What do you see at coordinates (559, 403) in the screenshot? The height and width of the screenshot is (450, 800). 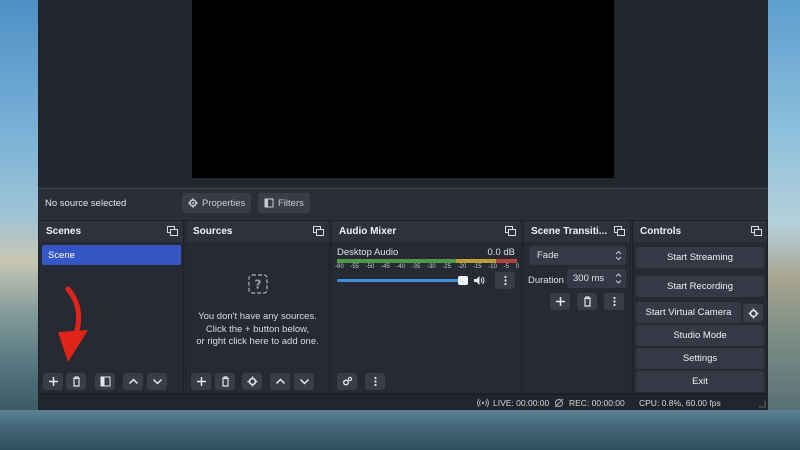 I see `record-off-icon` at bounding box center [559, 403].